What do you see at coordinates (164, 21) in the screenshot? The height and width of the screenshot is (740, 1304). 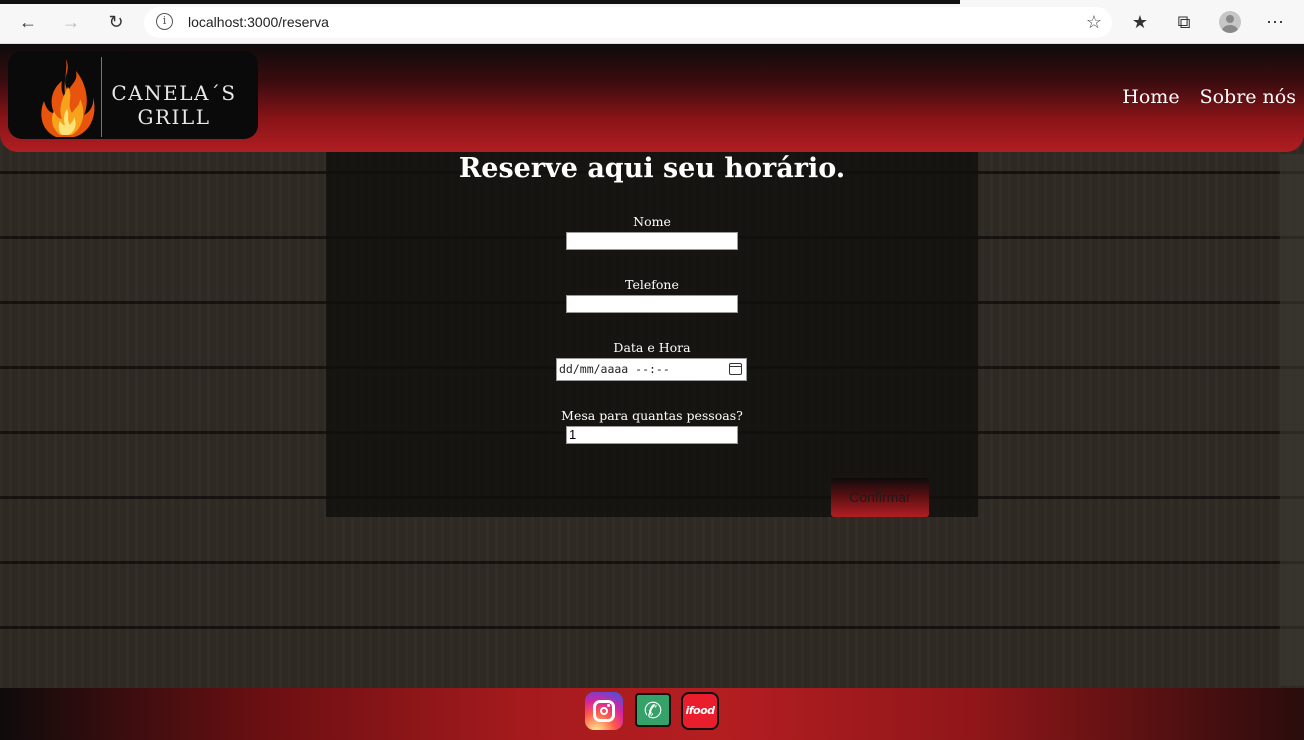 I see `info-icon: i` at bounding box center [164, 21].